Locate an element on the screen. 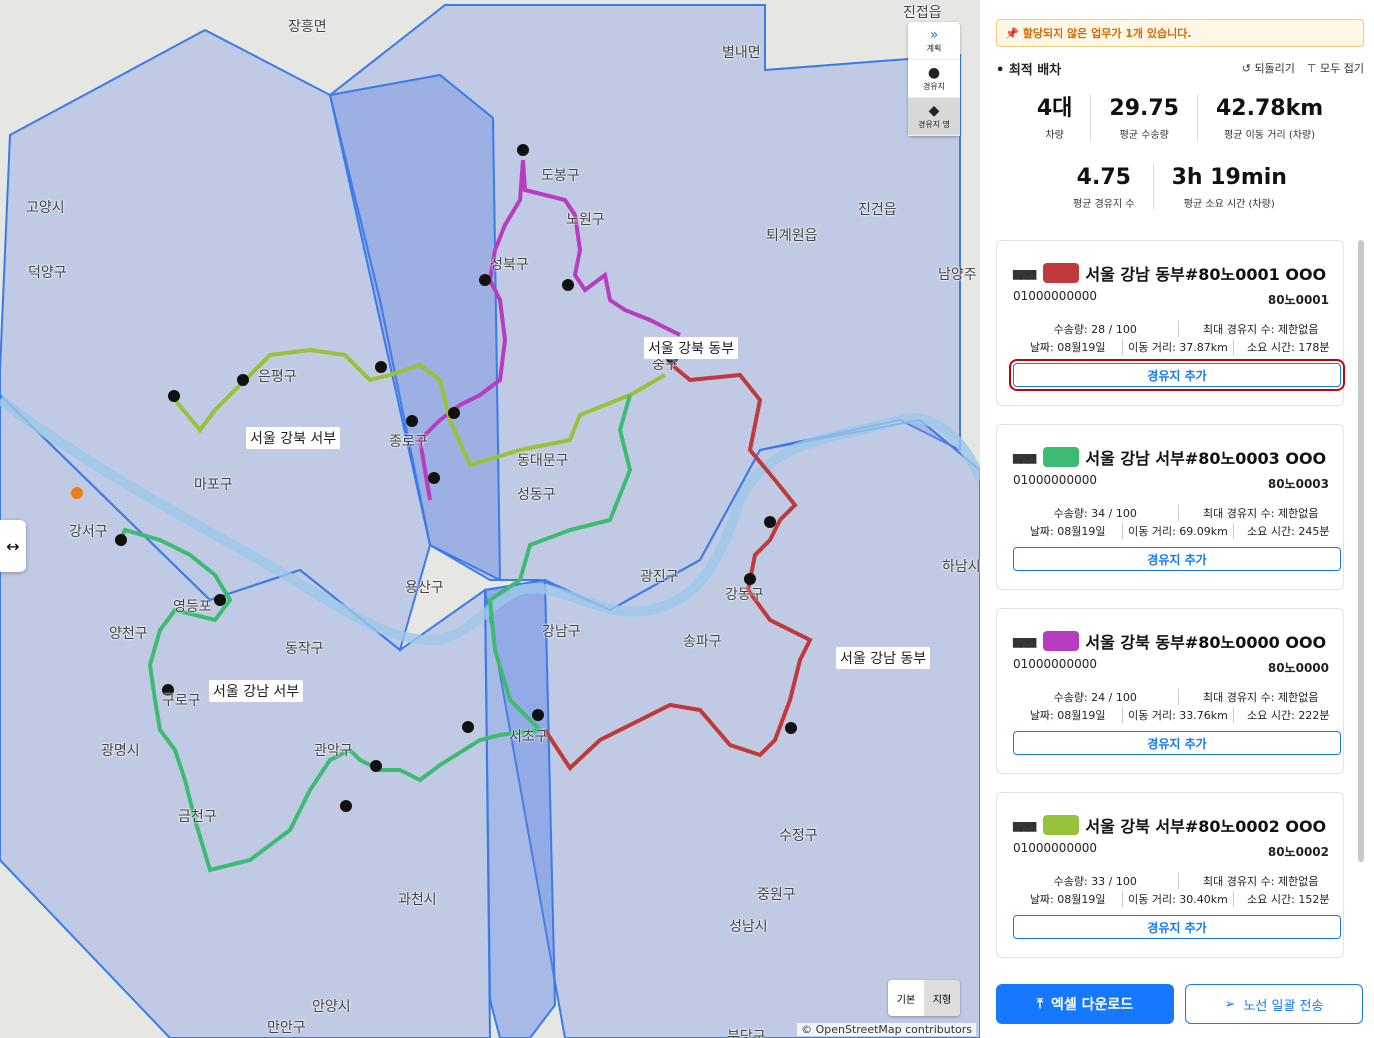  place-label: 서초구 is located at coordinates (528, 737).